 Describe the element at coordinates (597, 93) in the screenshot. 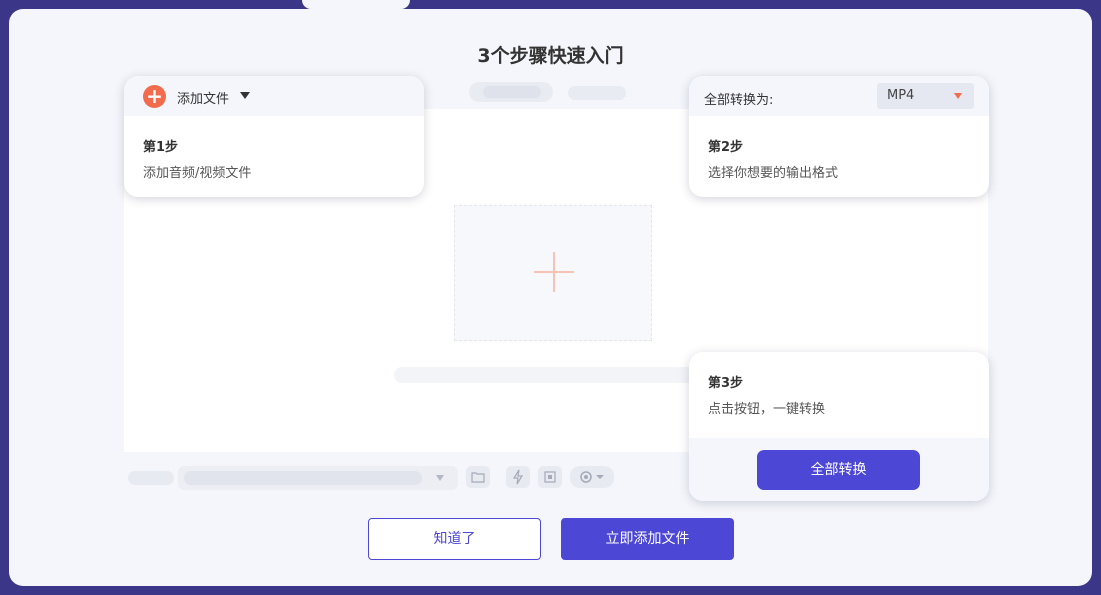

I see `mock-tab-inactive` at that location.